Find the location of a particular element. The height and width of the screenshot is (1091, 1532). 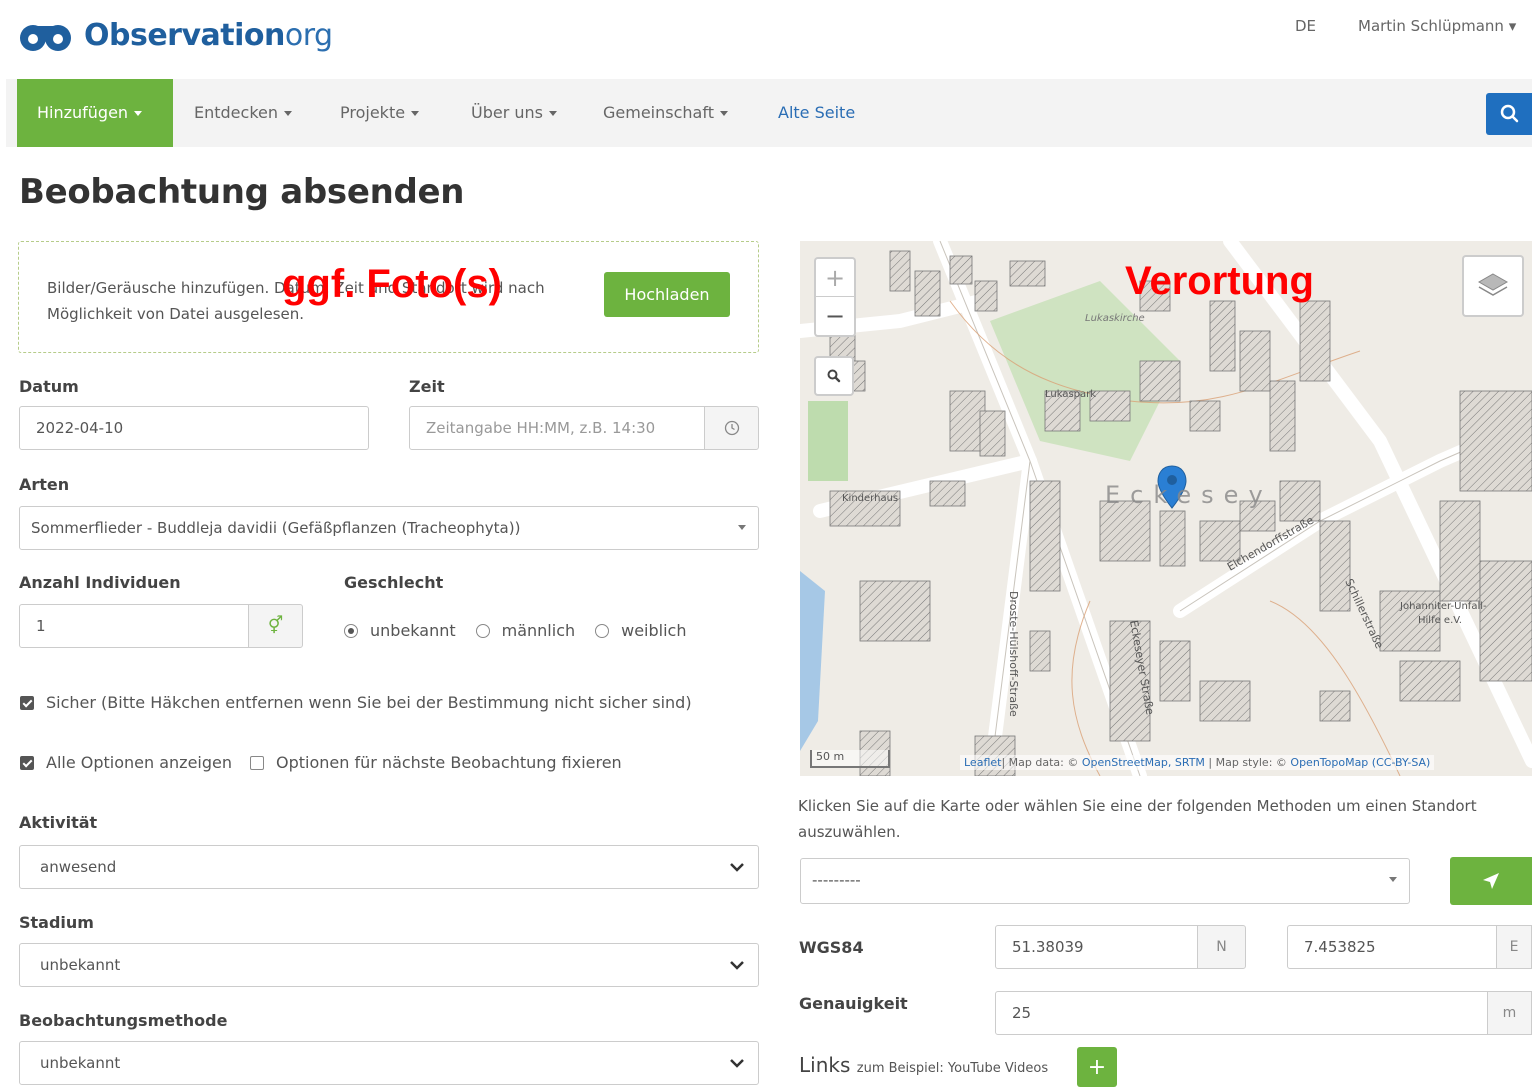

map-scale: 50 m is located at coordinates (850, 759).